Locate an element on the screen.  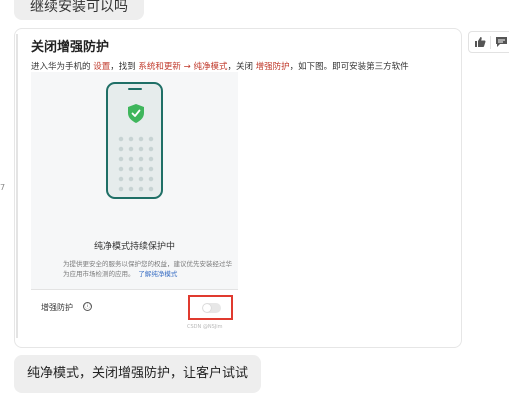
action-separator is located at coordinates (490, 42).